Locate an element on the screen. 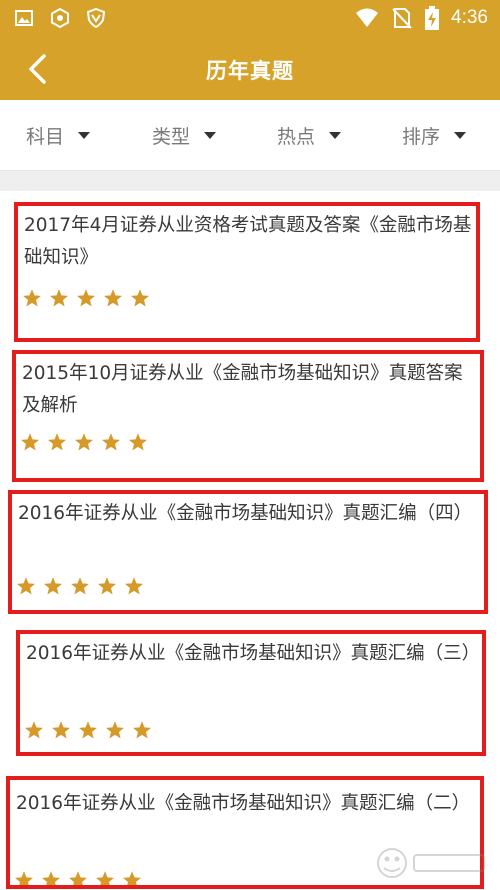 The image size is (500, 890). battery-charging-icon is located at coordinates (432, 18).